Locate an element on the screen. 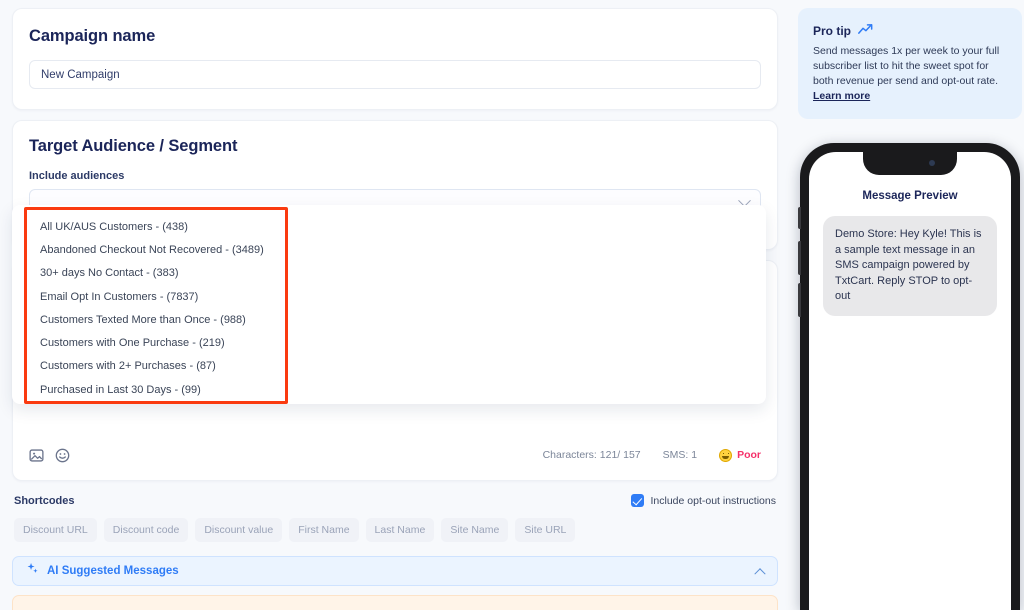 This screenshot has height=610, width=1024. learn-more-link: Learn more is located at coordinates (841, 96).